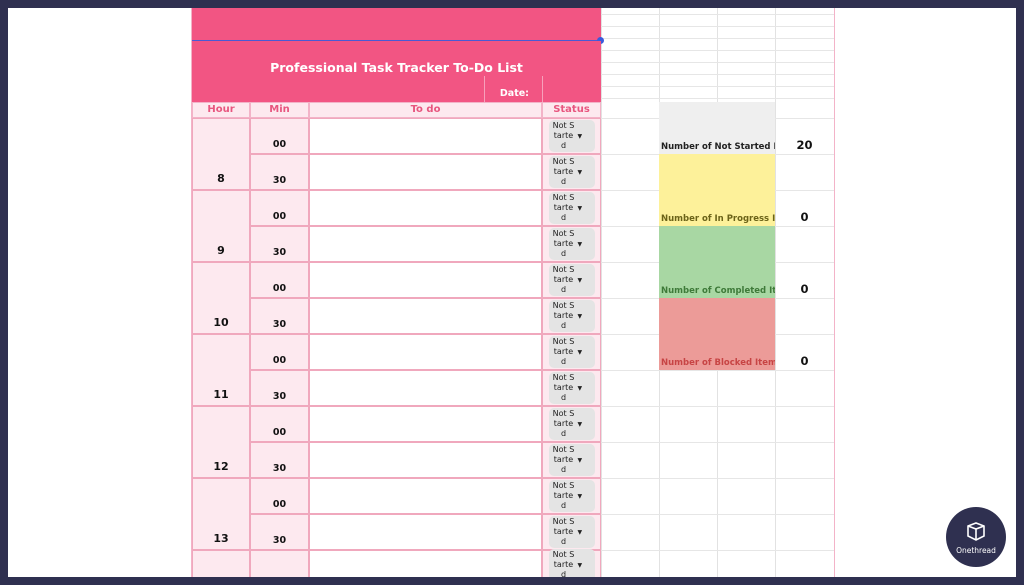 The height and width of the screenshot is (585, 1024). Describe the element at coordinates (221, 563) in the screenshot. I see `hour-cell` at that location.